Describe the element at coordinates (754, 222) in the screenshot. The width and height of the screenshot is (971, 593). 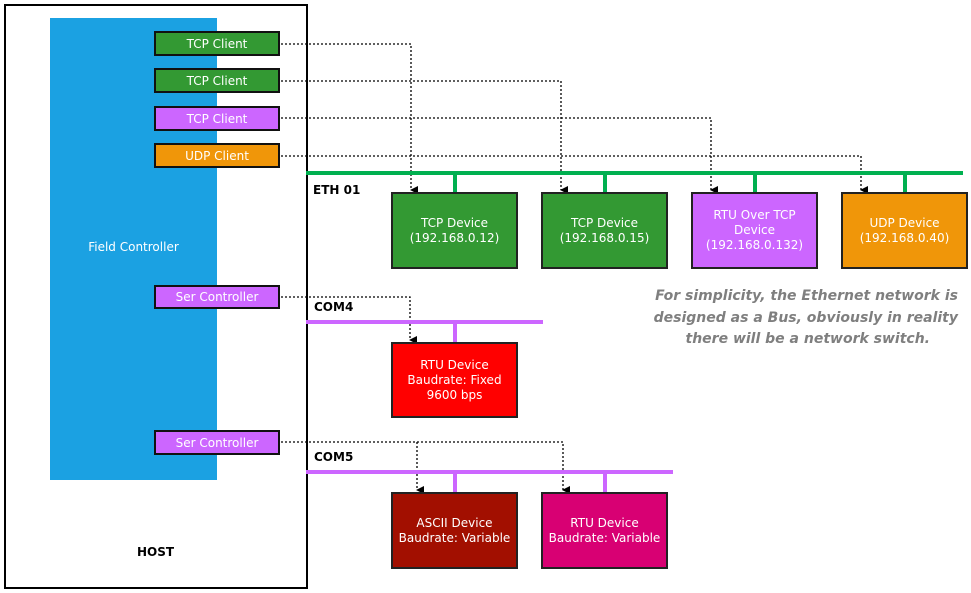
I see `device-name: RTU Over TCP Device` at that location.